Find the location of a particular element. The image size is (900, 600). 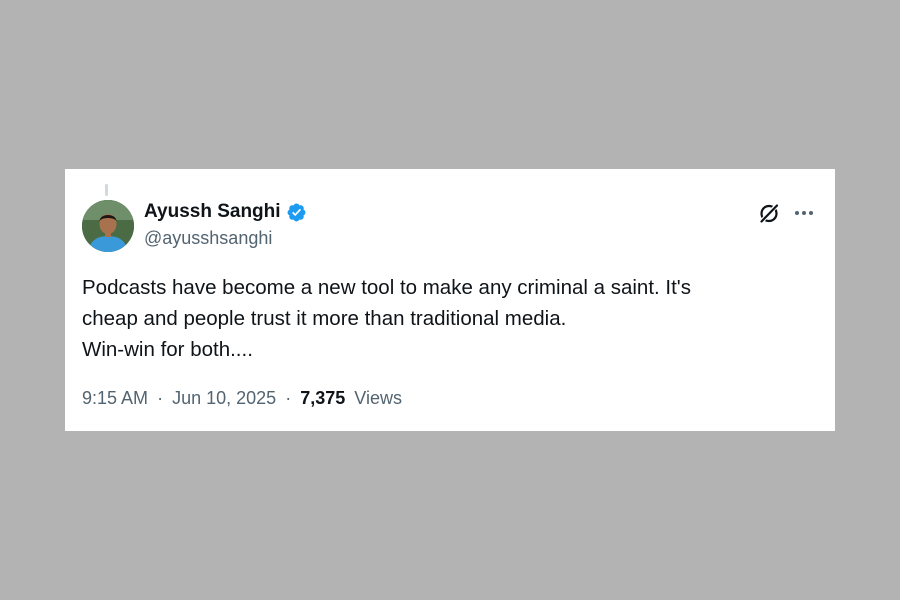

thread-line is located at coordinates (106, 190).